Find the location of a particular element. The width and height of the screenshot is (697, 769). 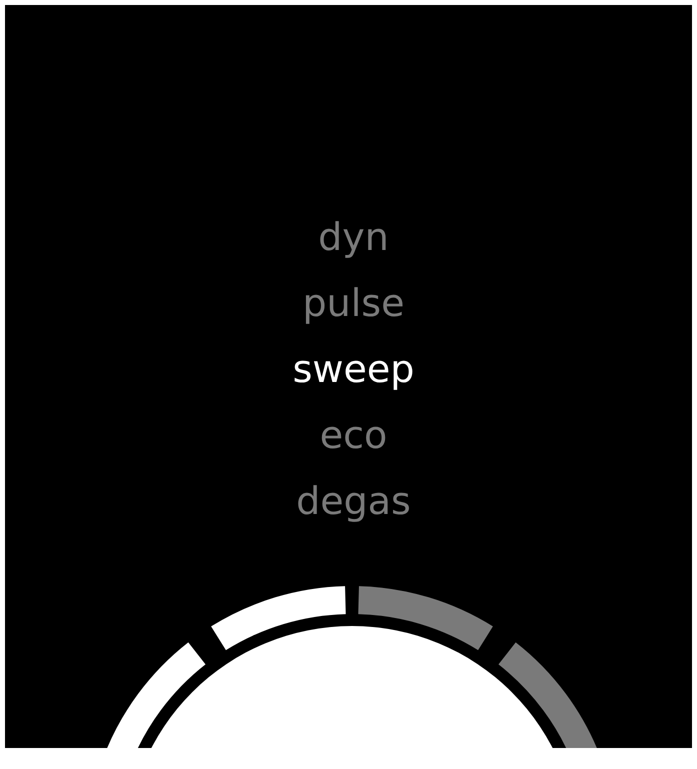

mode-option: eco is located at coordinates (349, 435).